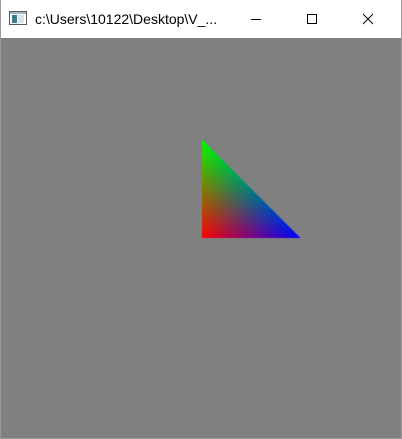 This screenshot has width=402, height=439. I want to click on close-icon, so click(368, 19).